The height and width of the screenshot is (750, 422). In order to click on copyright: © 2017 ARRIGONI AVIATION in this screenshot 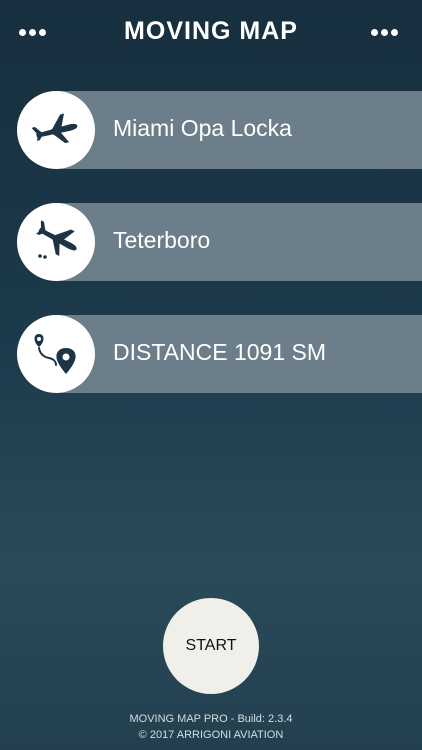, I will do `click(211, 735)`.